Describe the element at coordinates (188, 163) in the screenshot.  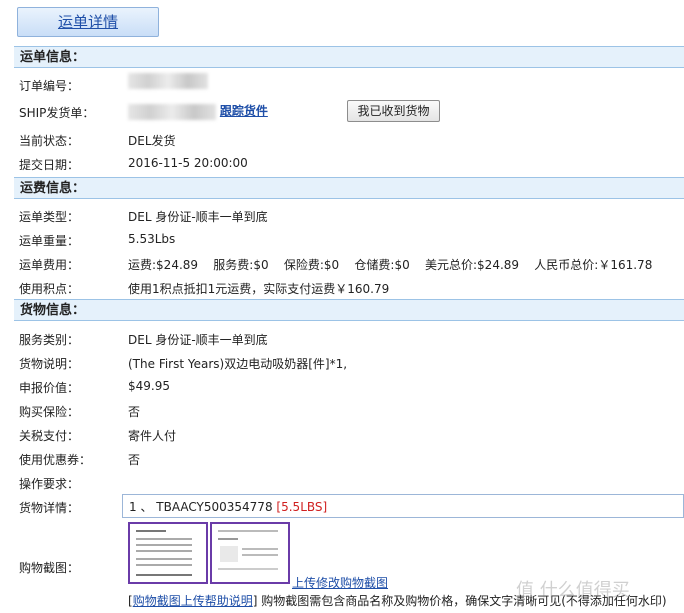
I see `submit-date-value: 2016-11-5 20:00:00` at that location.